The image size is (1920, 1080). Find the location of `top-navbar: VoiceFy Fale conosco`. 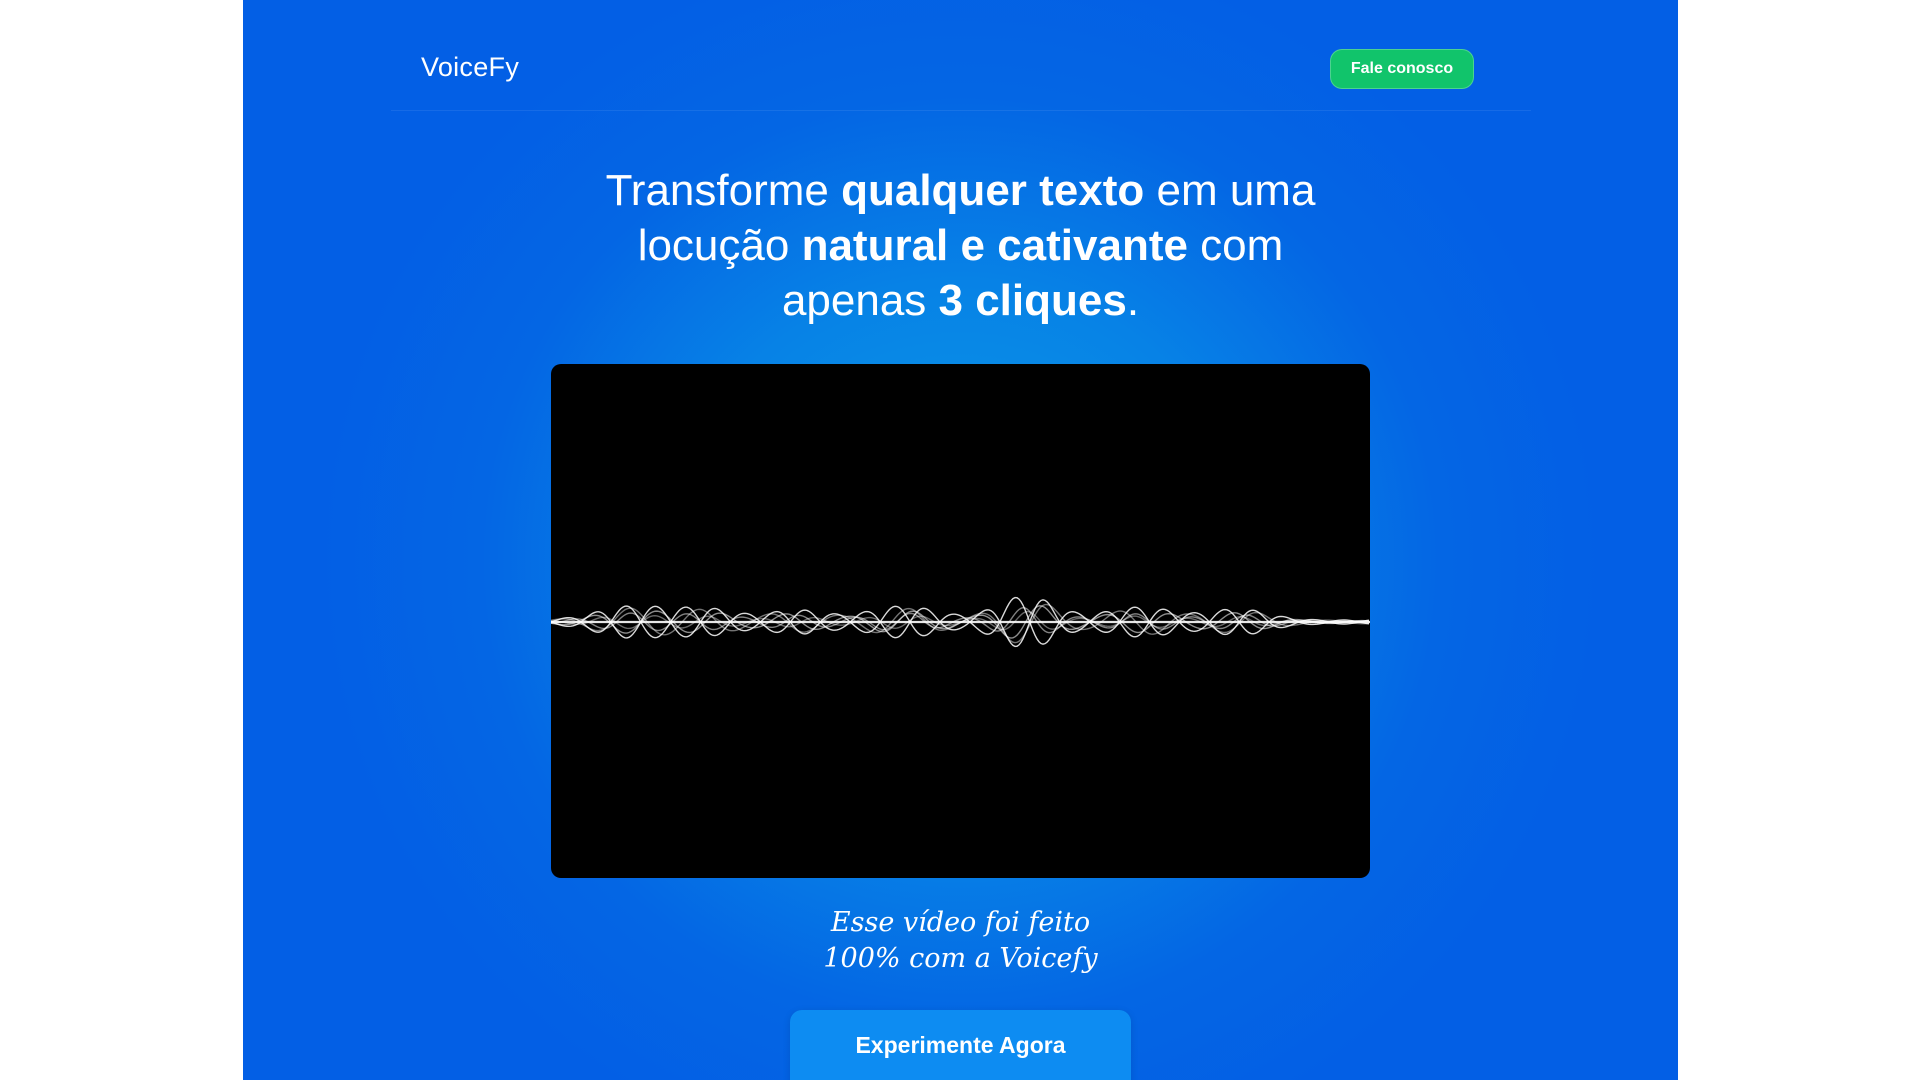

top-navbar: VoiceFy Fale conosco is located at coordinates (961, 55).